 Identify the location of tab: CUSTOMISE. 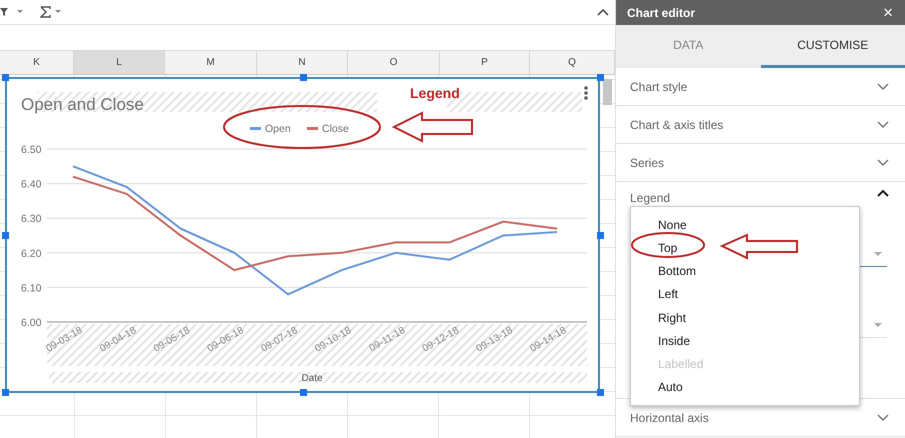
(832, 46).